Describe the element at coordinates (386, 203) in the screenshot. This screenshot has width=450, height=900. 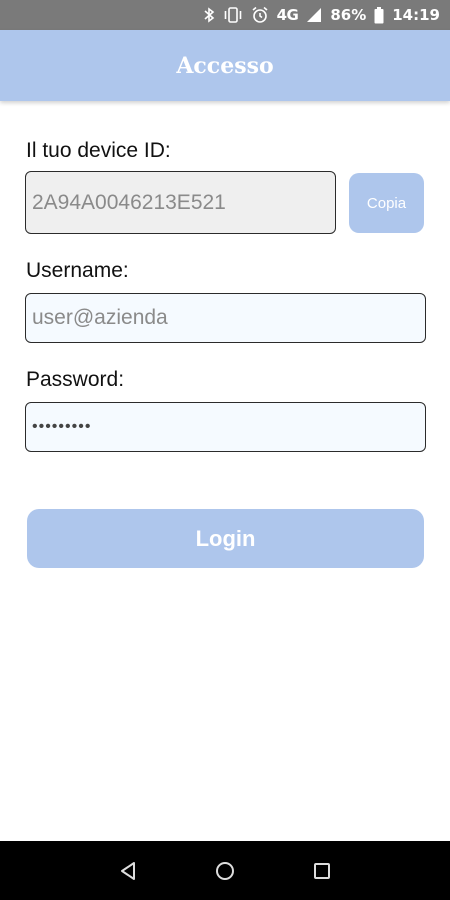
I see `copy-button: Copia` at that location.